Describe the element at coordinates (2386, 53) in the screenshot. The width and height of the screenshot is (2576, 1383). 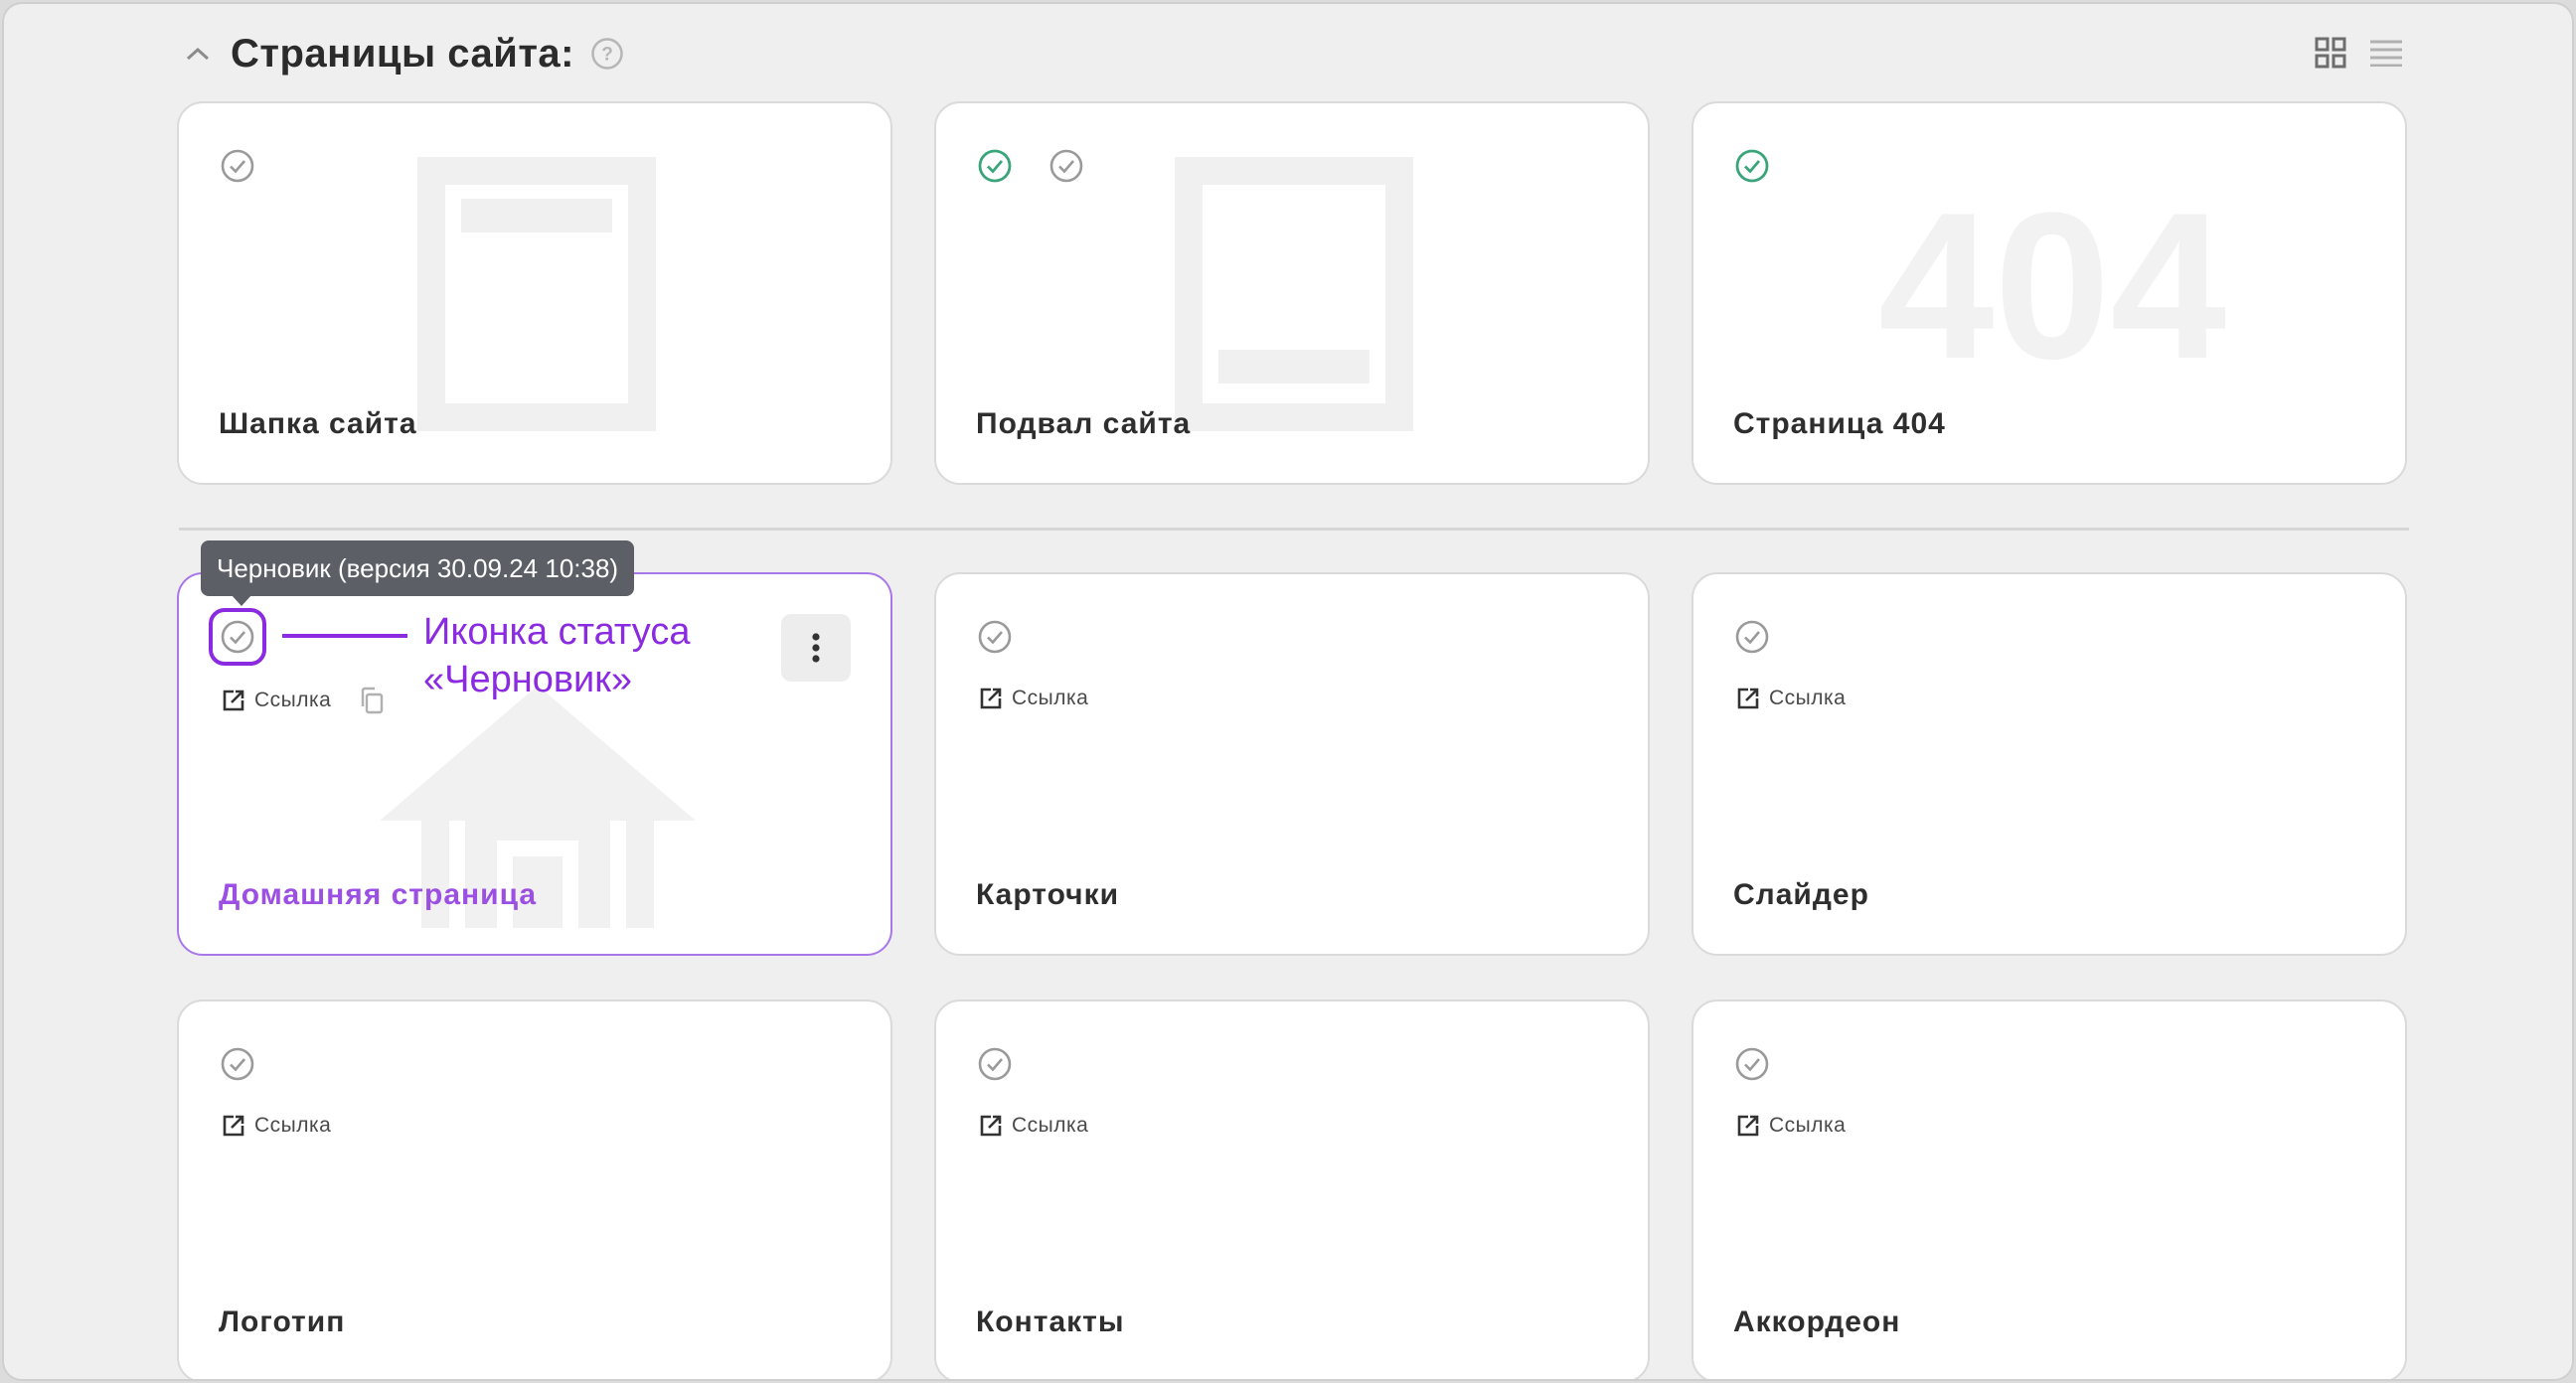
I see `list-view-icon` at that location.